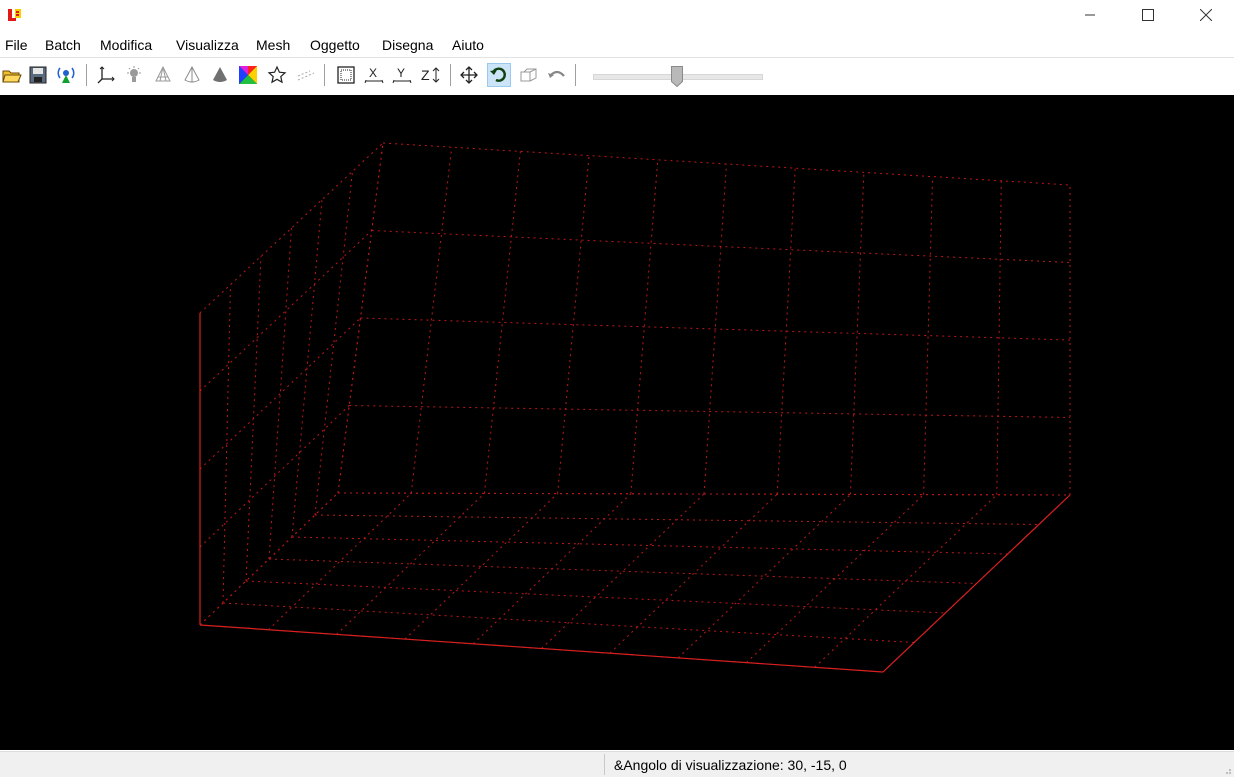  I want to click on view-slider-thumb, so click(677, 76).